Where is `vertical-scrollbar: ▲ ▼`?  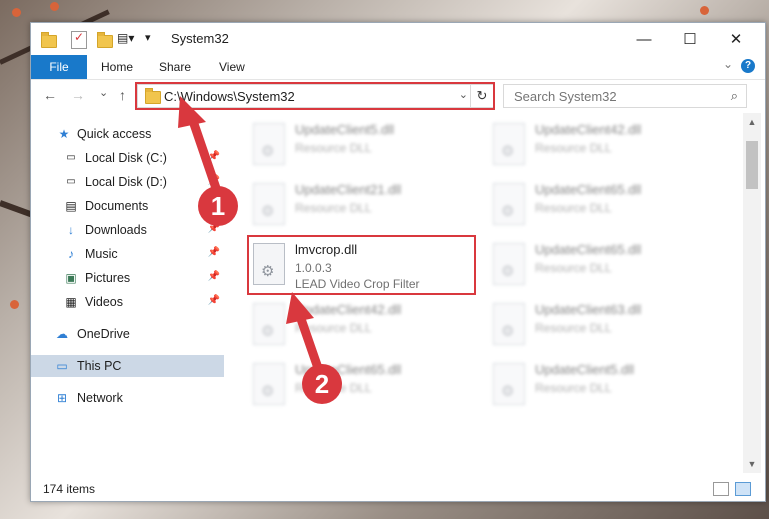
vertical-scrollbar: ▲ ▼ is located at coordinates (752, 293).